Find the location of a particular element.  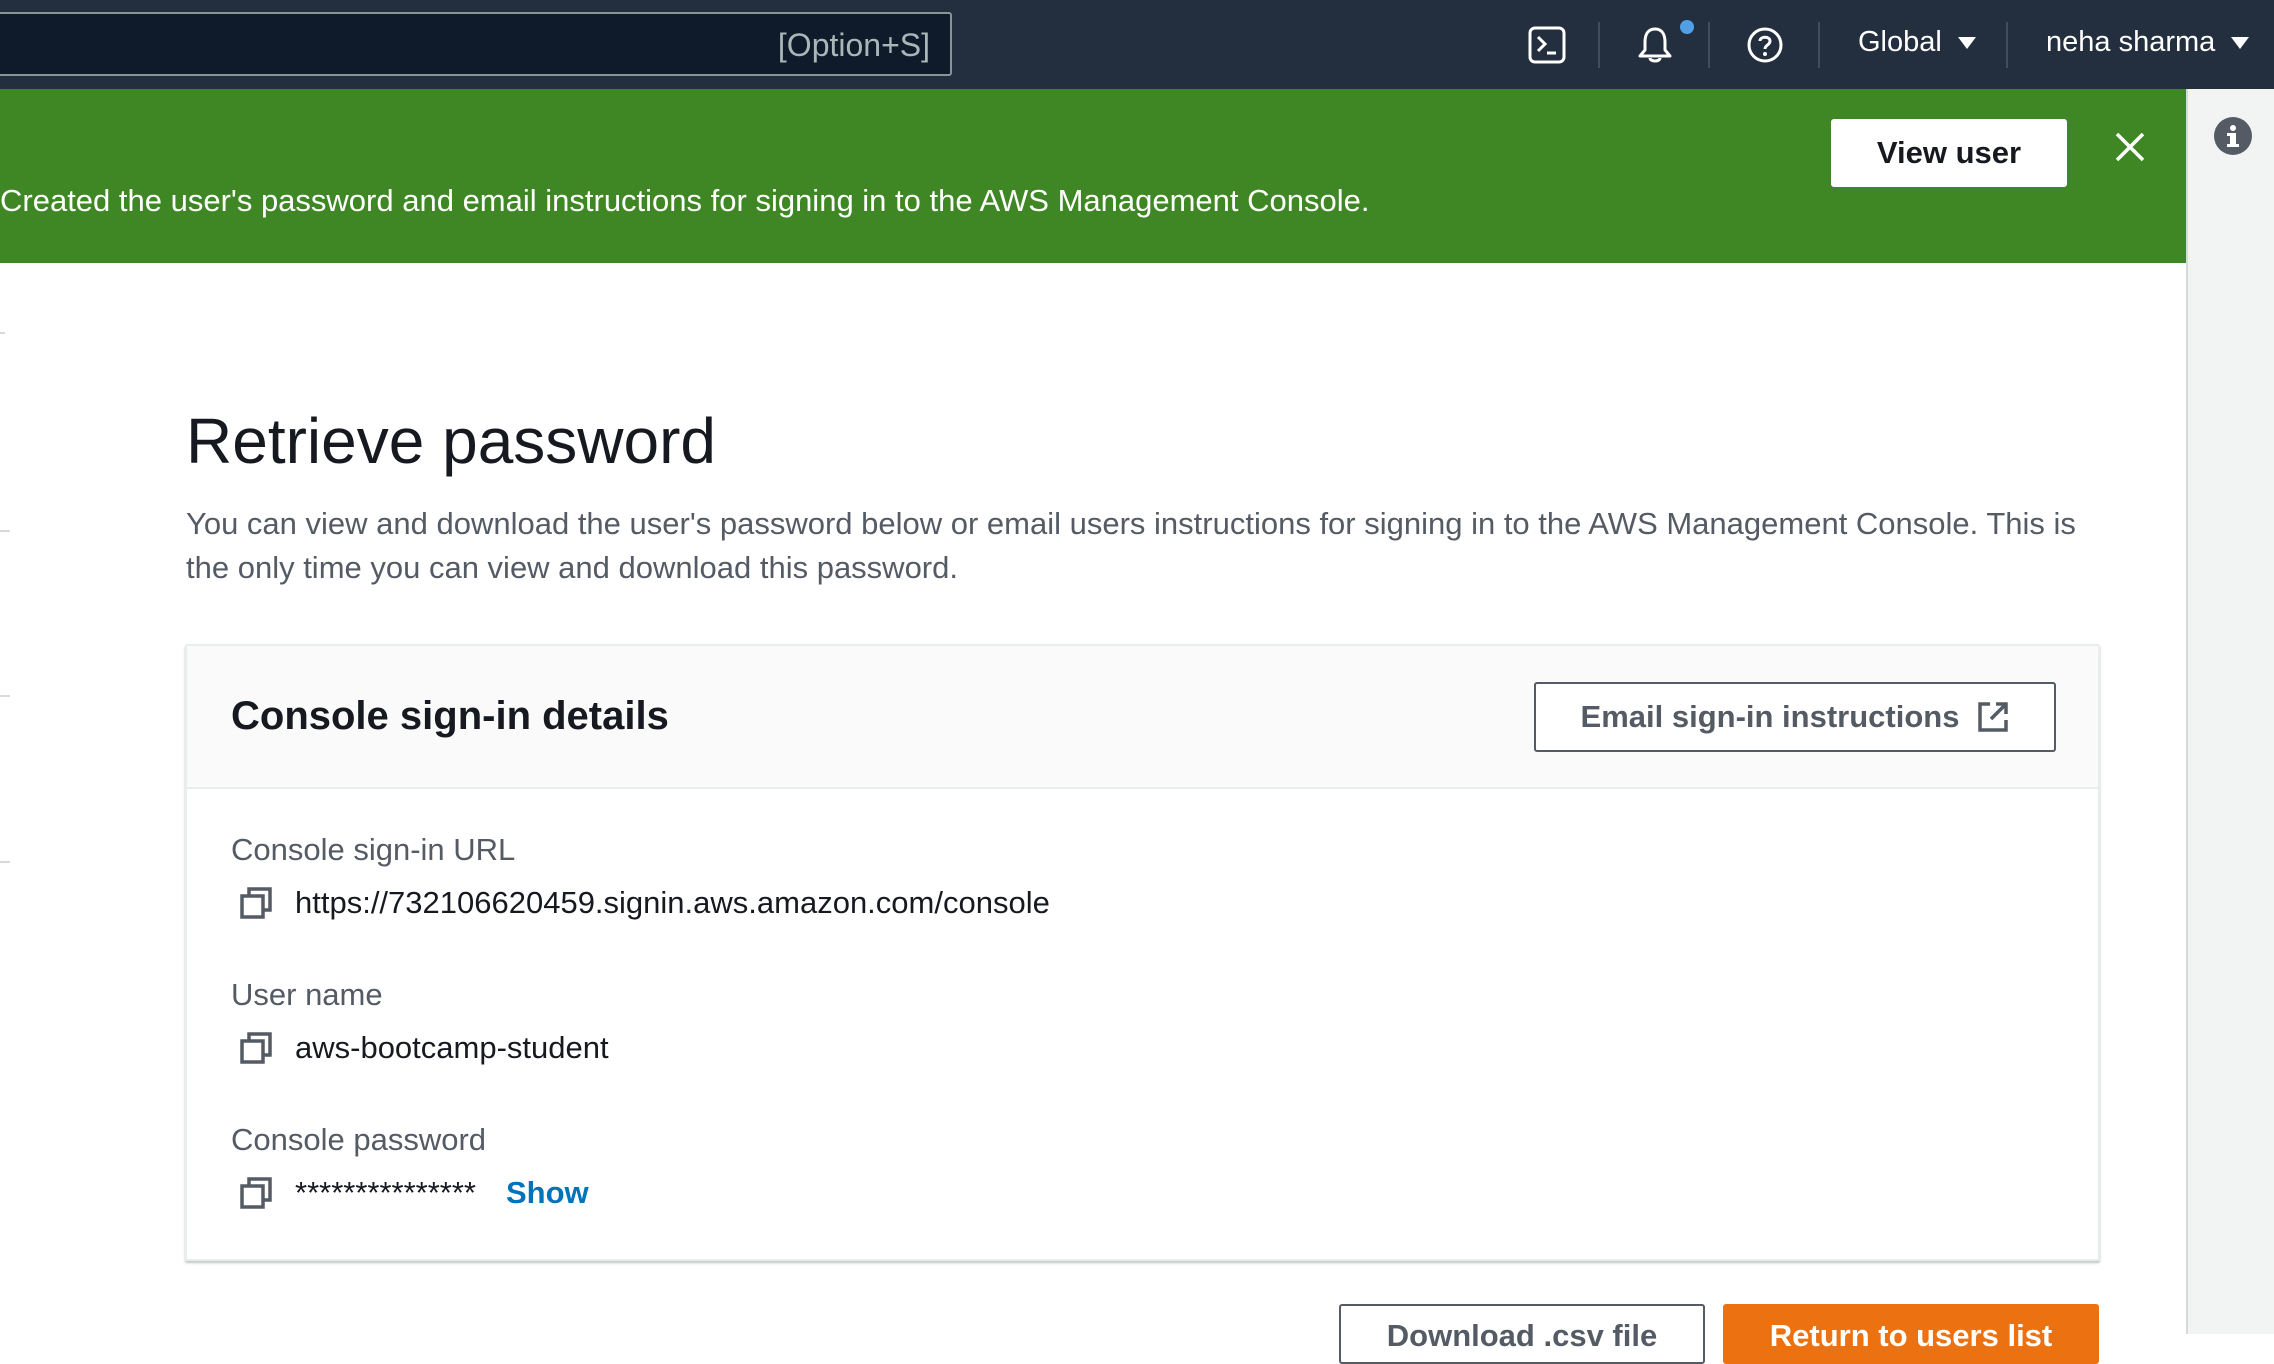

view-user-button: View user is located at coordinates (1949, 153).